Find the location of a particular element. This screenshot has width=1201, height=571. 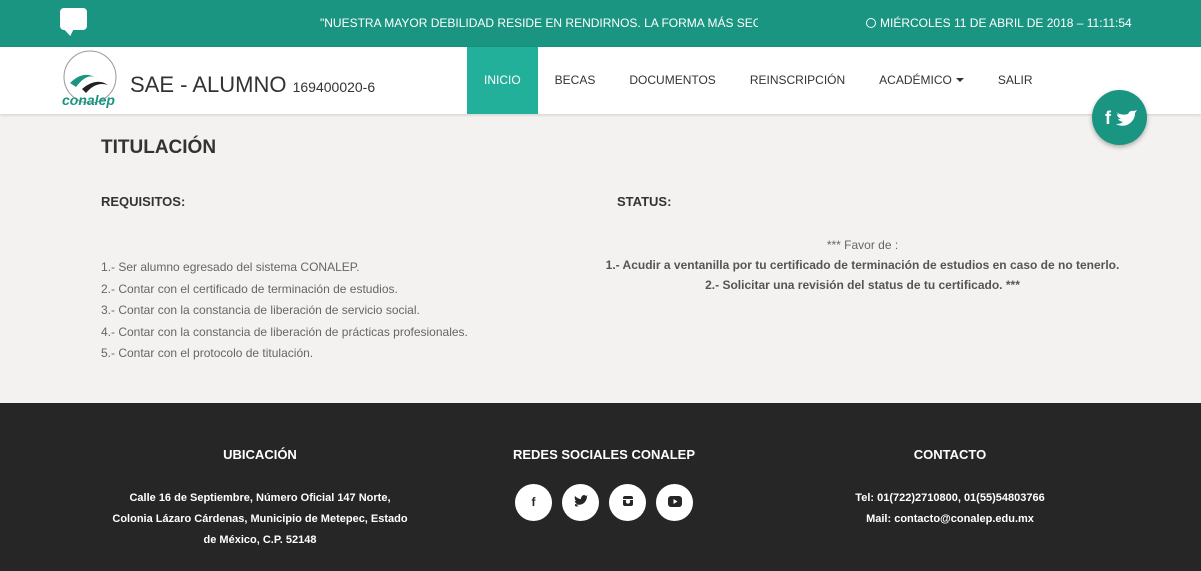

date-time: MIÉRCOLES 11 DE ABRIL DE 2018 – 11:11:54 is located at coordinates (999, 23).